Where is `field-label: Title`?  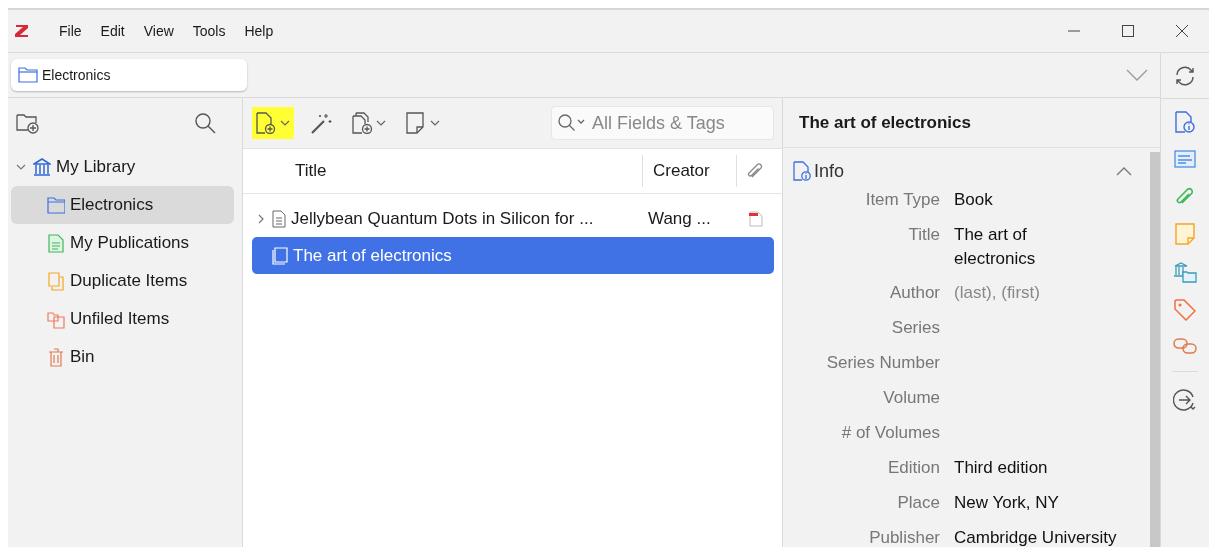
field-label: Title is located at coordinates (923, 235).